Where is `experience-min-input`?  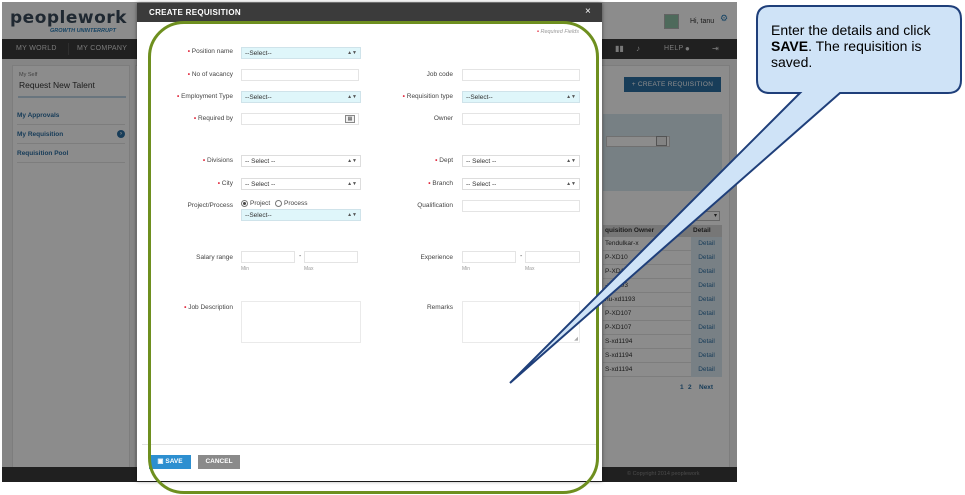
experience-min-input is located at coordinates (489, 257).